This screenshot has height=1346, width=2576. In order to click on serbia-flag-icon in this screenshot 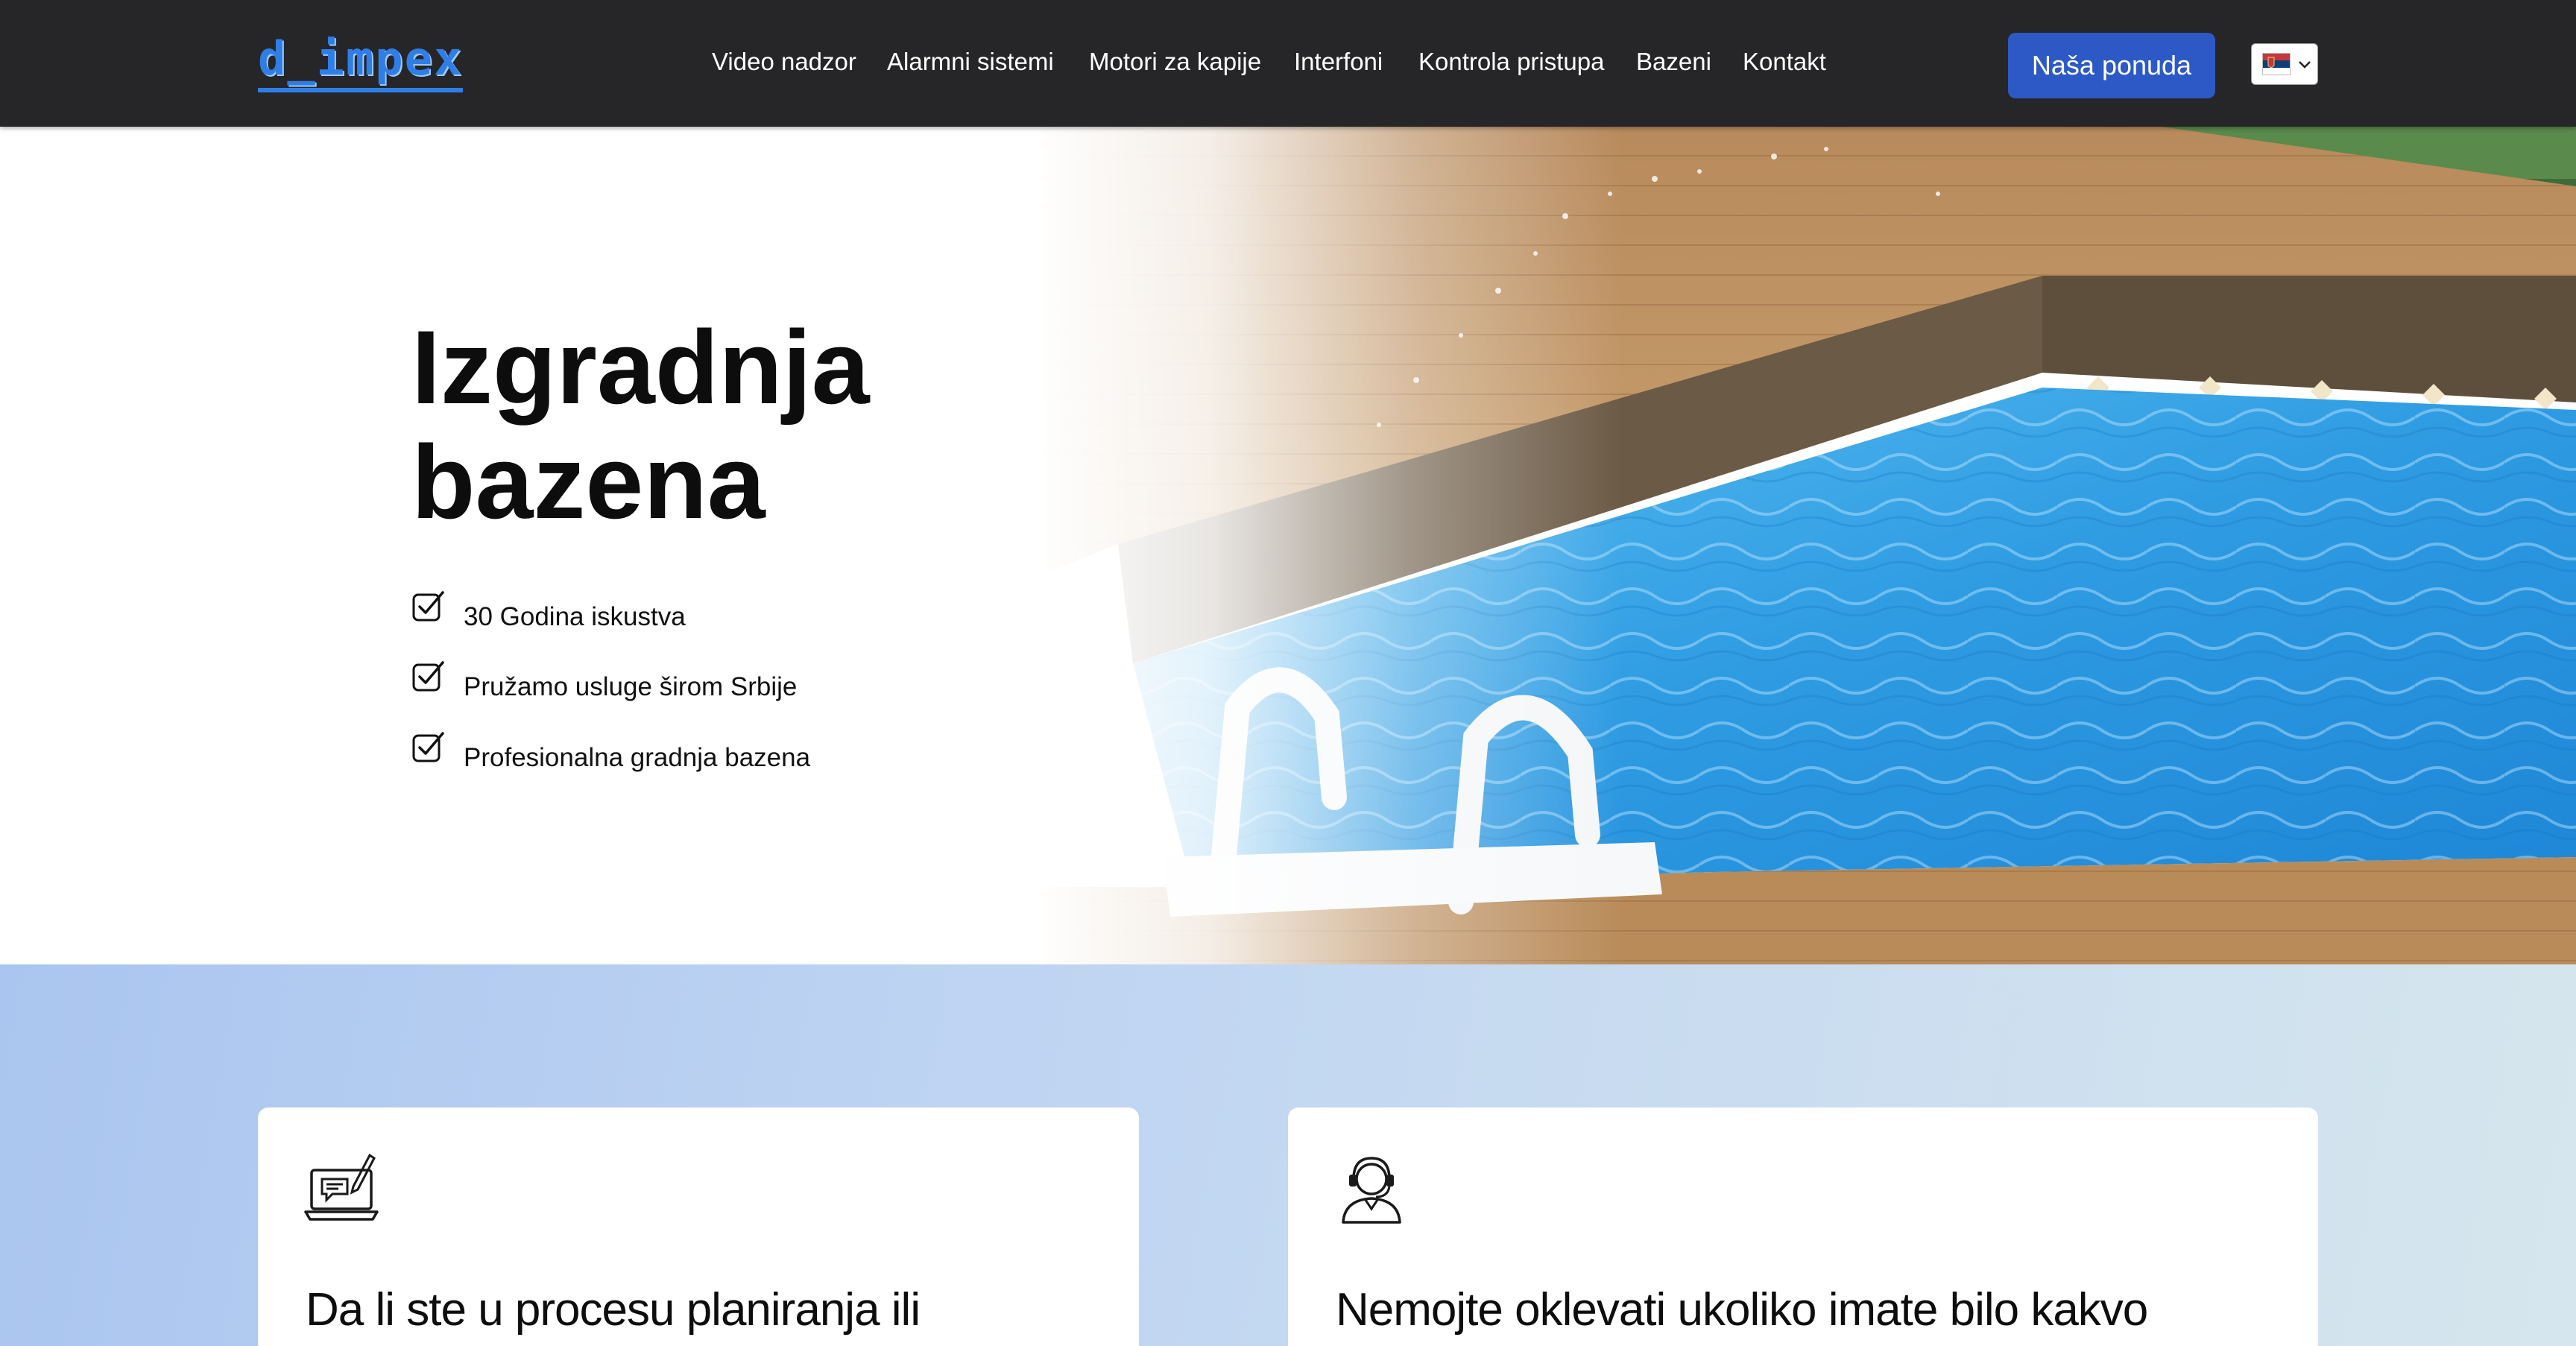, I will do `click(2276, 64)`.